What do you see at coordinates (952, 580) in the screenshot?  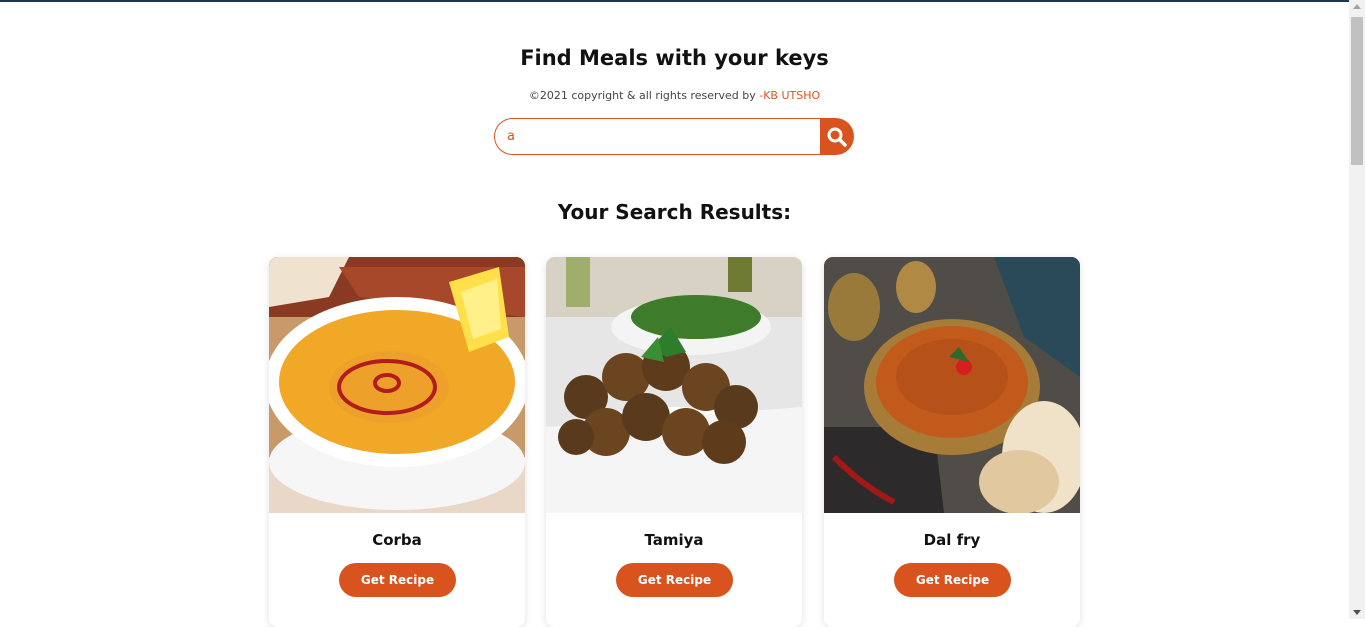 I see `get-recipe-button-dal-fry: Get Recipe` at bounding box center [952, 580].